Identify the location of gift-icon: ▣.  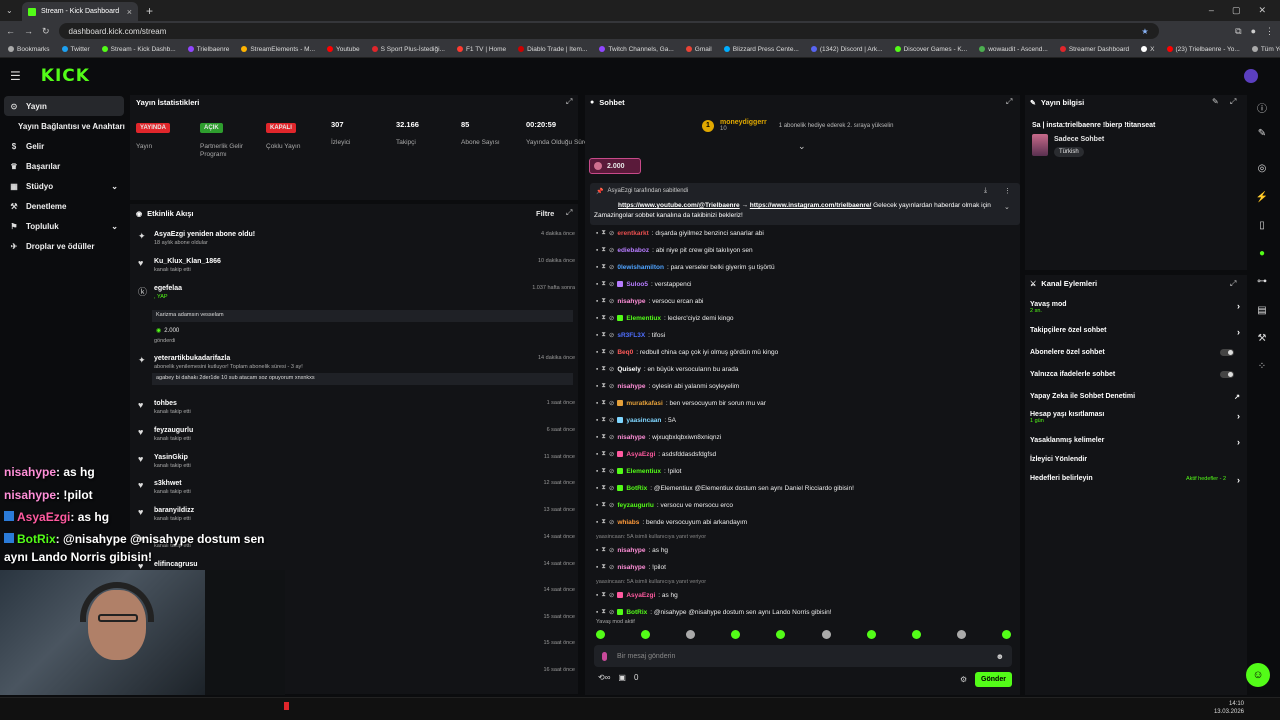
(622, 677).